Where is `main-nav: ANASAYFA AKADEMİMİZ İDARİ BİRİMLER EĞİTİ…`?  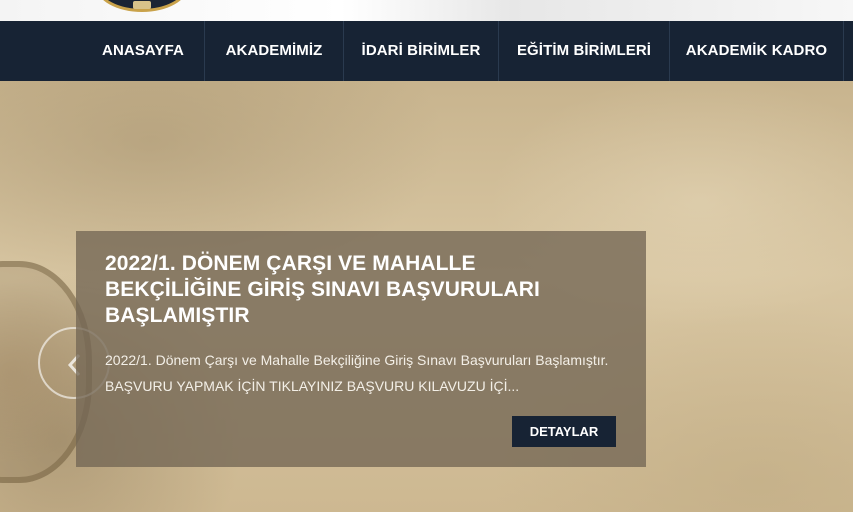 main-nav: ANASAYFA AKADEMİMİZ İDARİ BİRİMLER EĞİTİ… is located at coordinates (426, 51).